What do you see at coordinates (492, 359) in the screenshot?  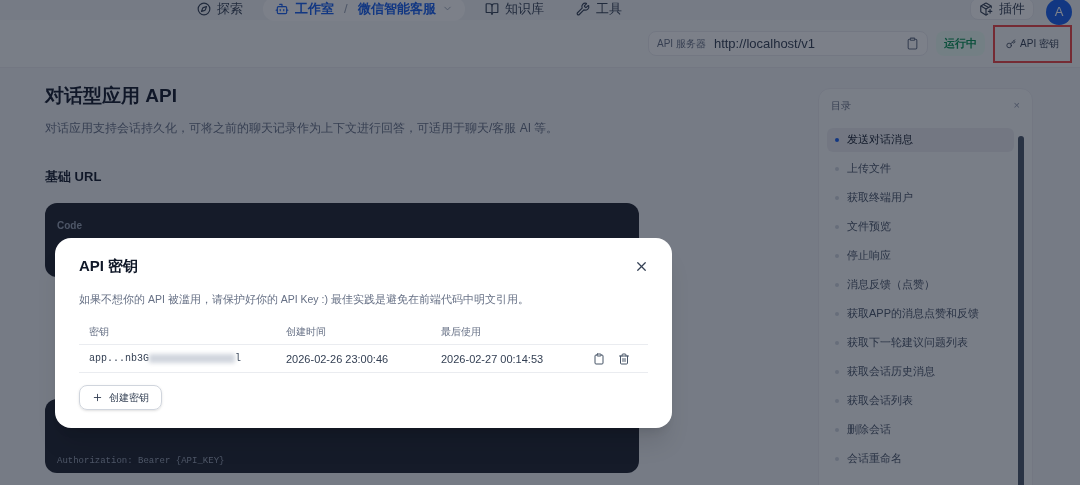 I see `last-used-cell-text: 2026-02-27 00:14:53` at bounding box center [492, 359].